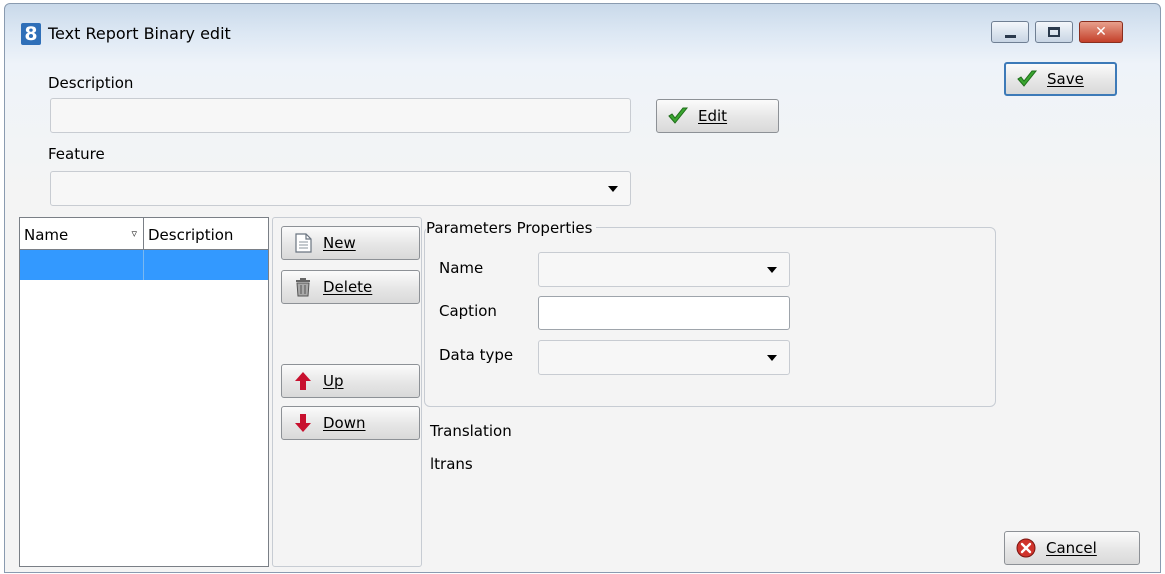  What do you see at coordinates (664, 313) in the screenshot?
I see `caption-input` at bounding box center [664, 313].